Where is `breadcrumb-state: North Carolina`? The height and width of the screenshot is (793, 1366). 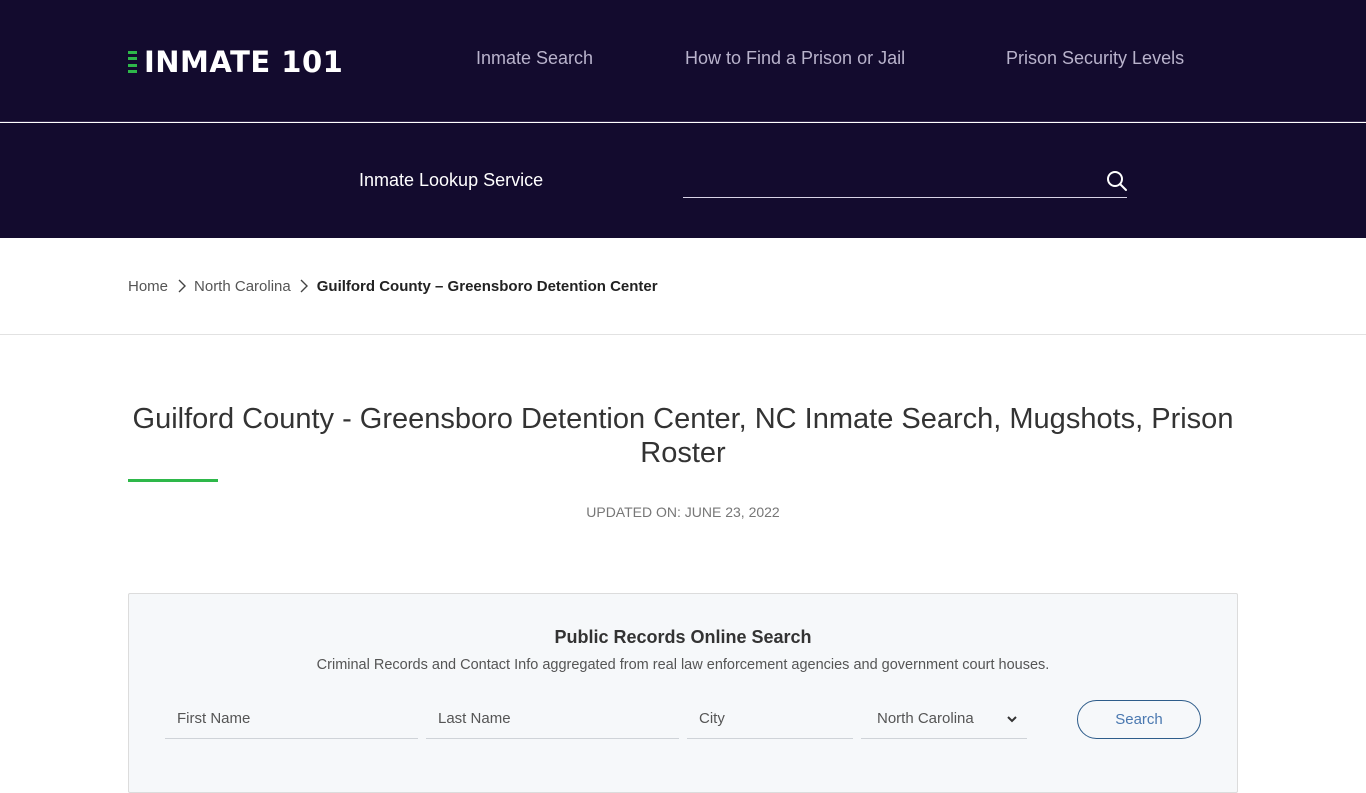
breadcrumb-state: North Carolina is located at coordinates (242, 286).